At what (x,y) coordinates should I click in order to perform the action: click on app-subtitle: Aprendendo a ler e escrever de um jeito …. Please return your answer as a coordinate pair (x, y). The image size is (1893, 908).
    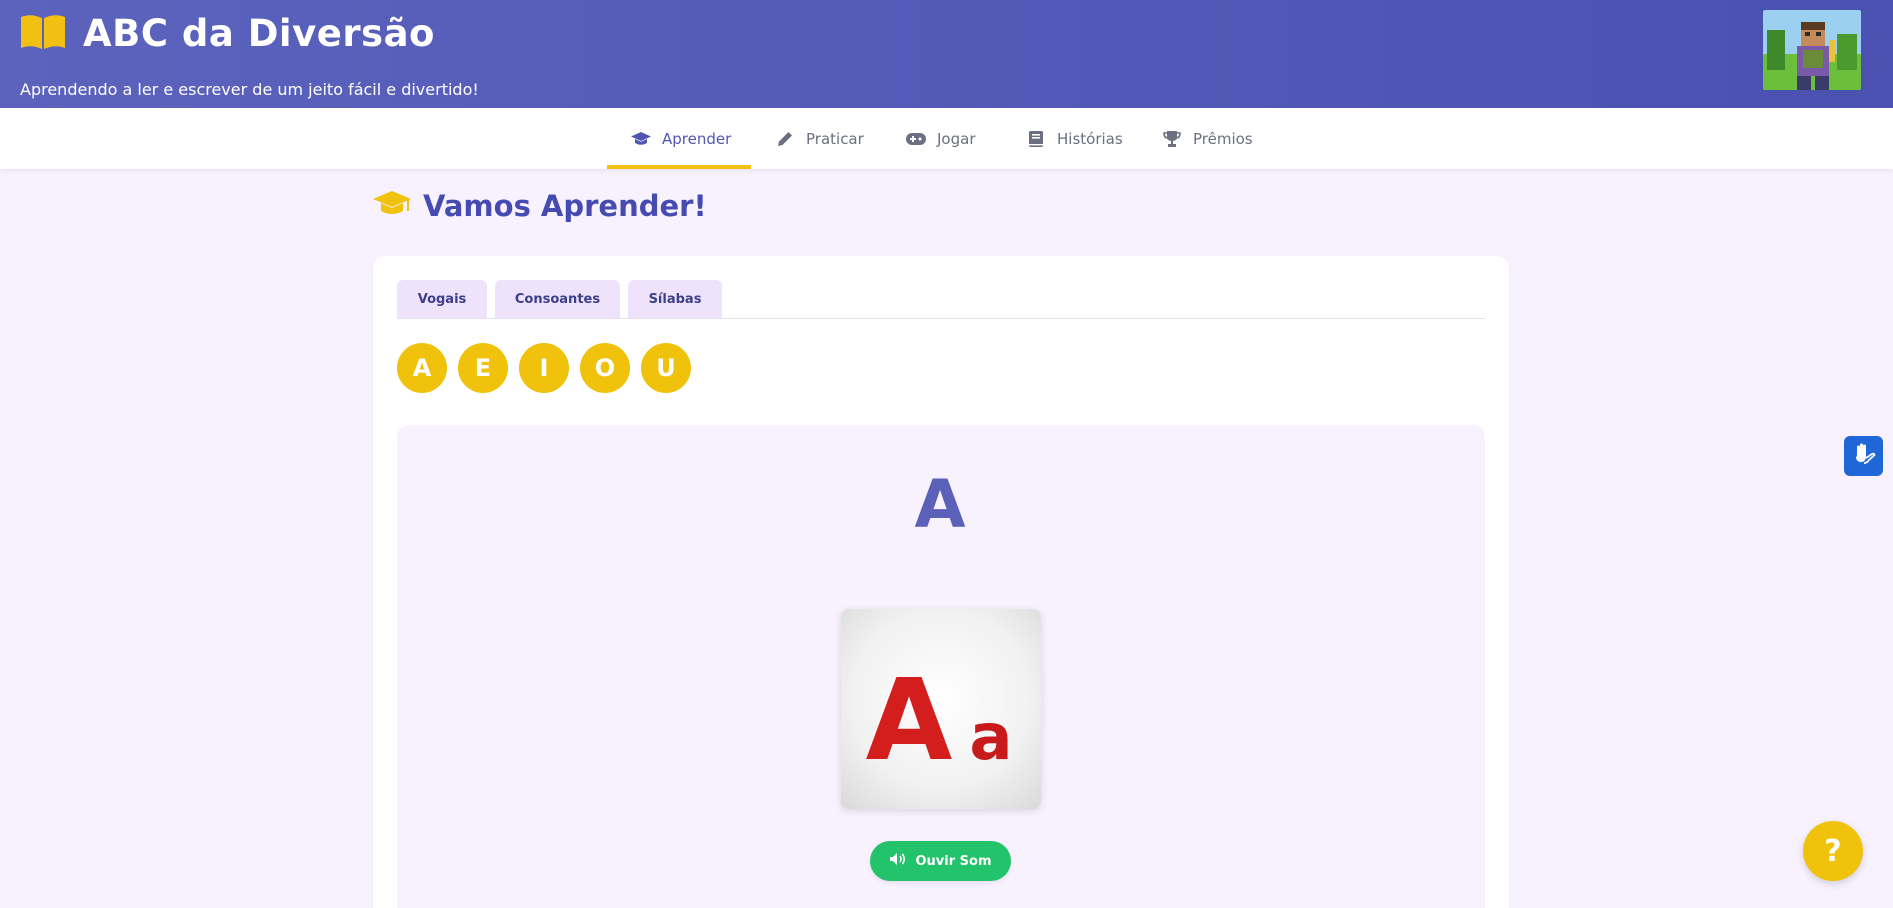
    Looking at the image, I should click on (249, 89).